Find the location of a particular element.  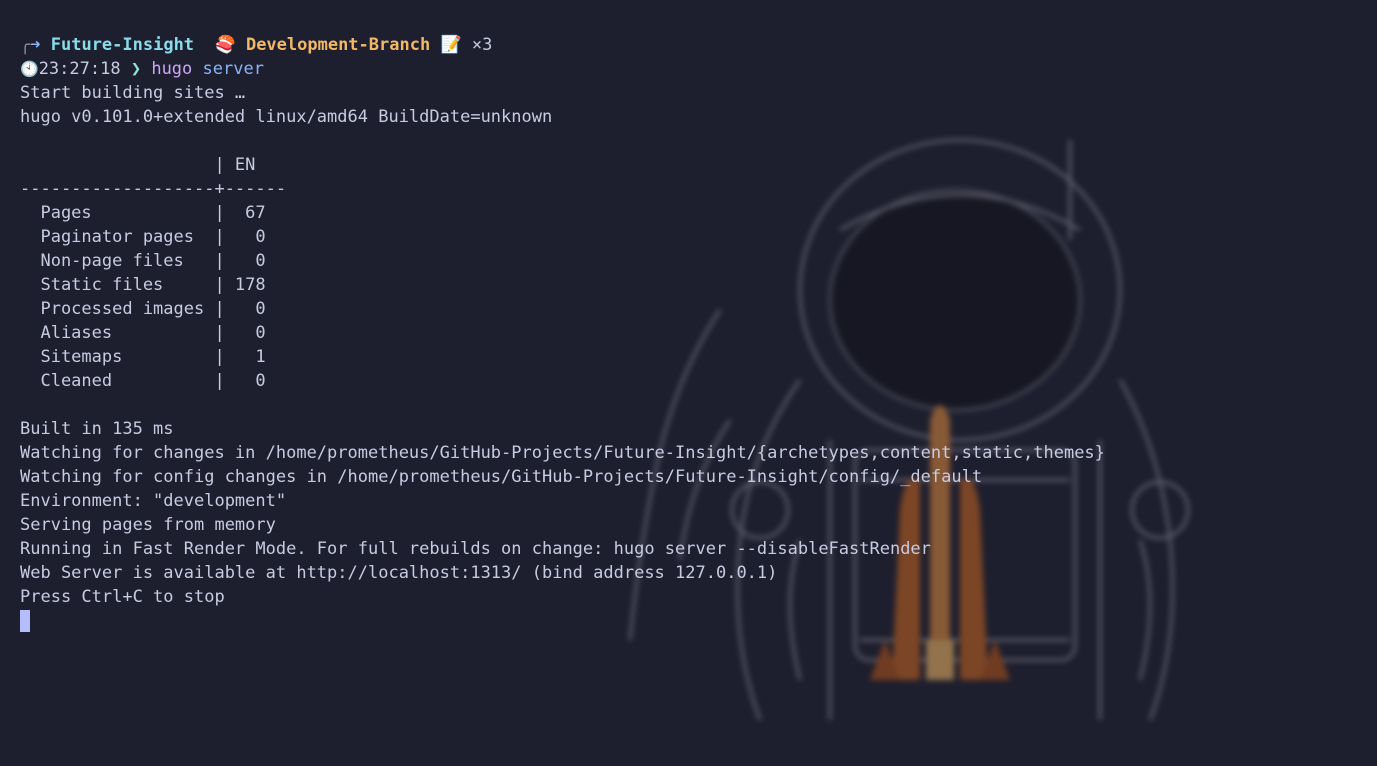

output-line: Serving pages from memory is located at coordinates (148, 525).